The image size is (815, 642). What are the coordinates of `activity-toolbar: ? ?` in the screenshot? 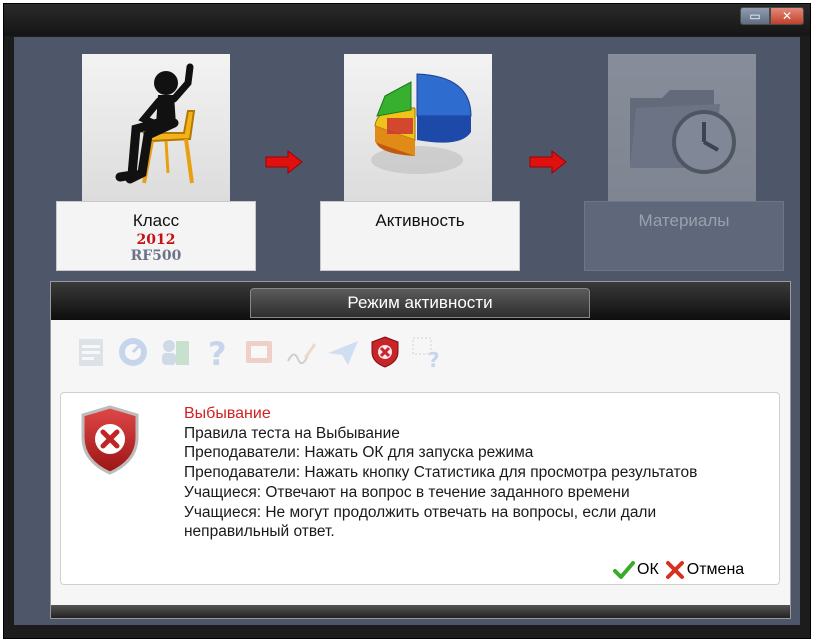 It's located at (259, 352).